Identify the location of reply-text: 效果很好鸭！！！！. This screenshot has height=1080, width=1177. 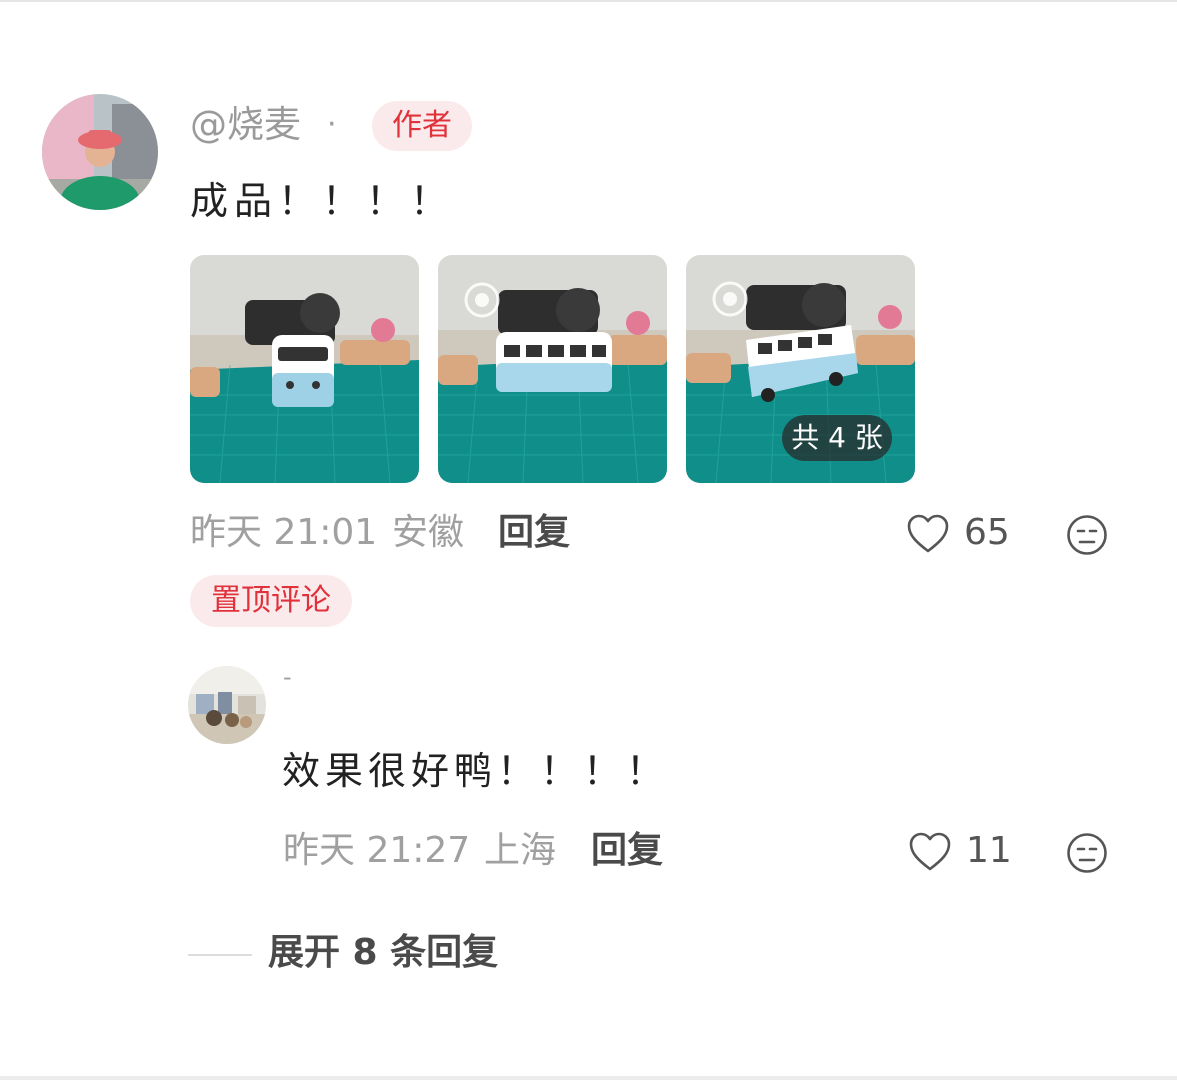
(476, 771).